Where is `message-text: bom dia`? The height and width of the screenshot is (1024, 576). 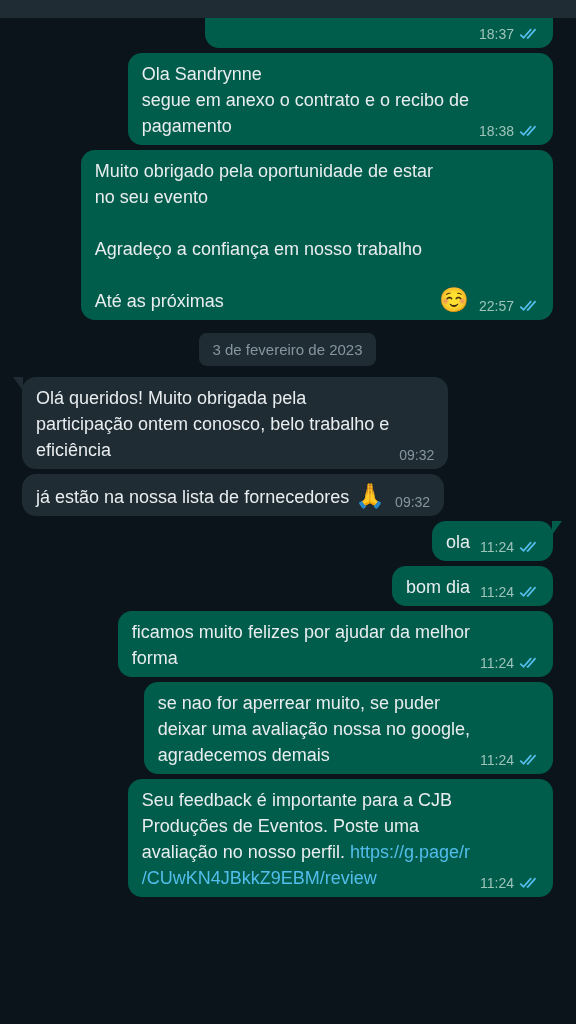 message-text: bom dia is located at coordinates (437, 587).